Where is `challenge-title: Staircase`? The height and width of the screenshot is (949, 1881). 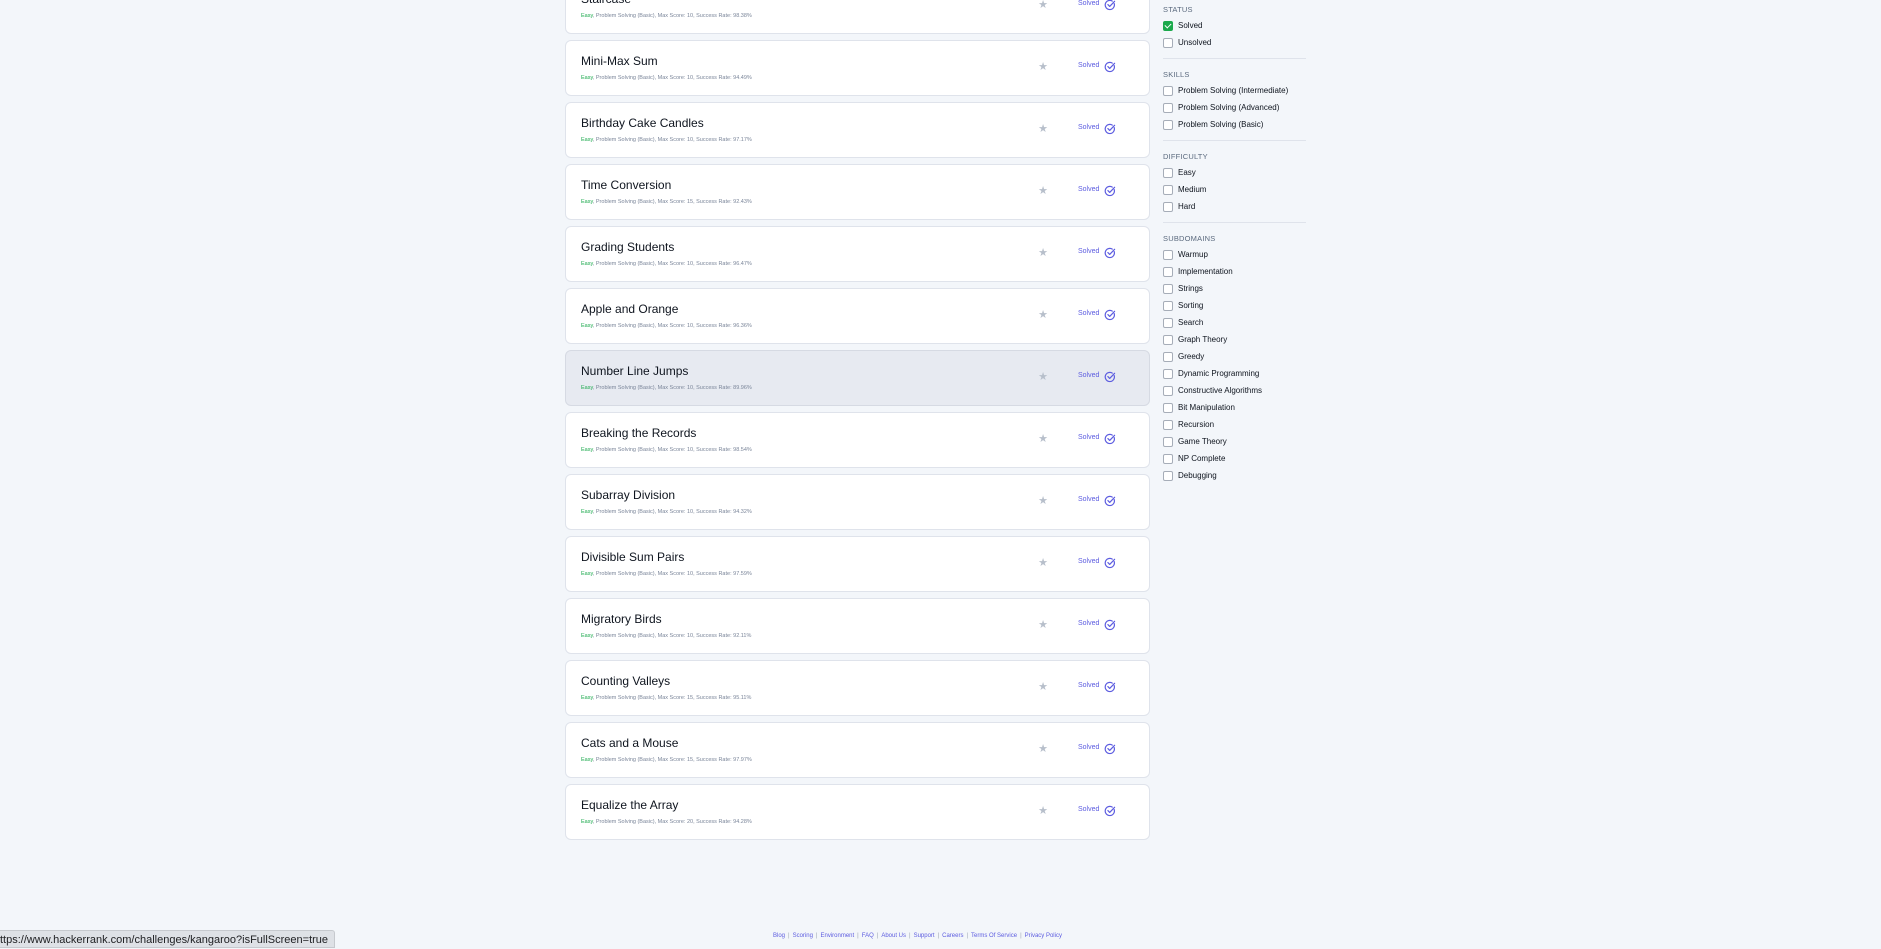 challenge-title: Staircase is located at coordinates (606, 3).